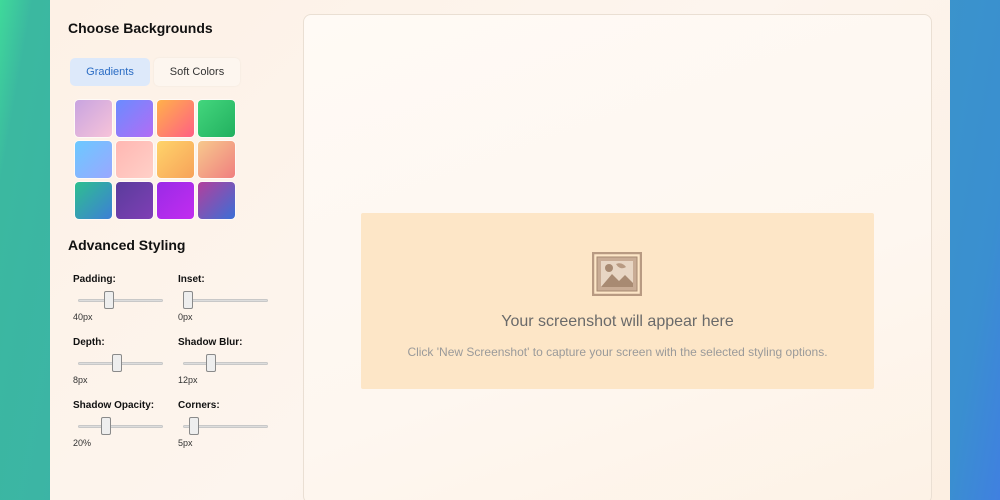  I want to click on background-tabs: Gradients Soft Colors, so click(156, 72).